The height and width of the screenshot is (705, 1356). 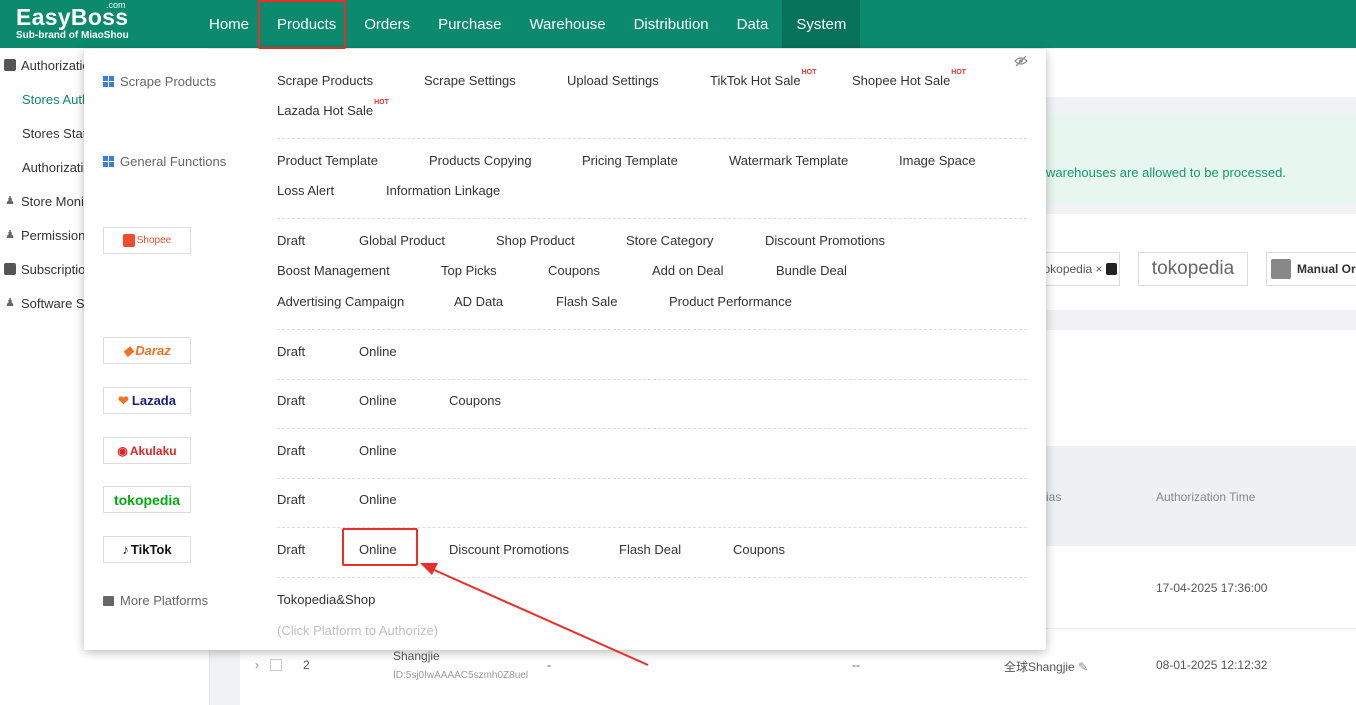 What do you see at coordinates (475, 400) in the screenshot?
I see `menu-lazada-coupons: Coupons` at bounding box center [475, 400].